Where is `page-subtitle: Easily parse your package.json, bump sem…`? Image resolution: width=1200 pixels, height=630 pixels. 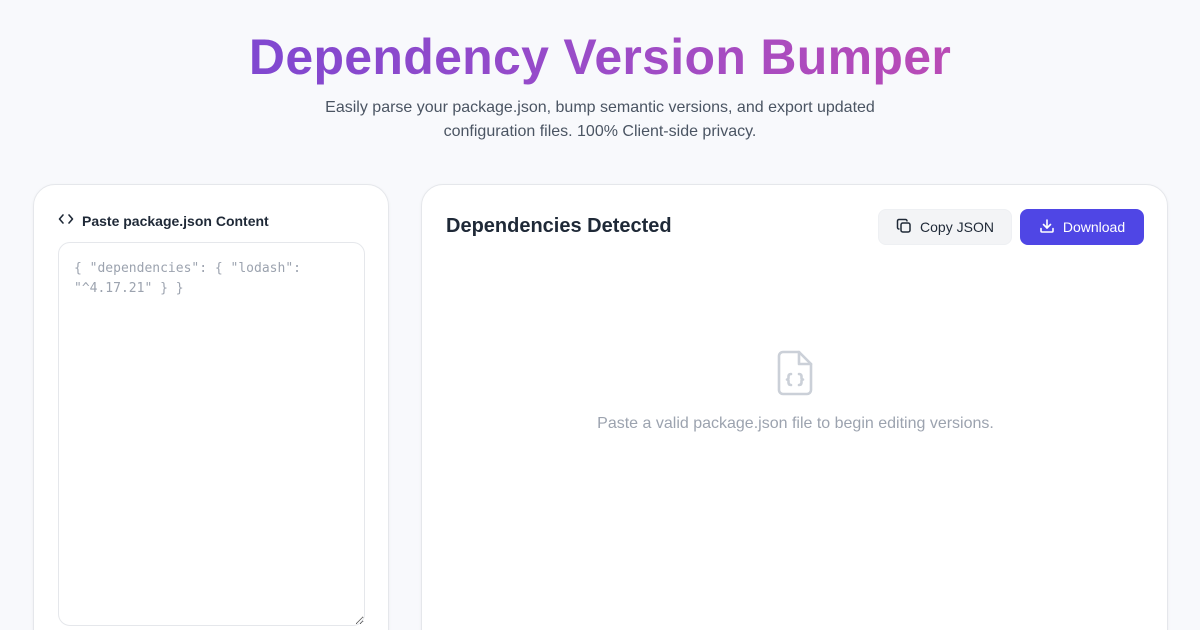
page-subtitle: Easily parse your package.json, bump sem… is located at coordinates (600, 119).